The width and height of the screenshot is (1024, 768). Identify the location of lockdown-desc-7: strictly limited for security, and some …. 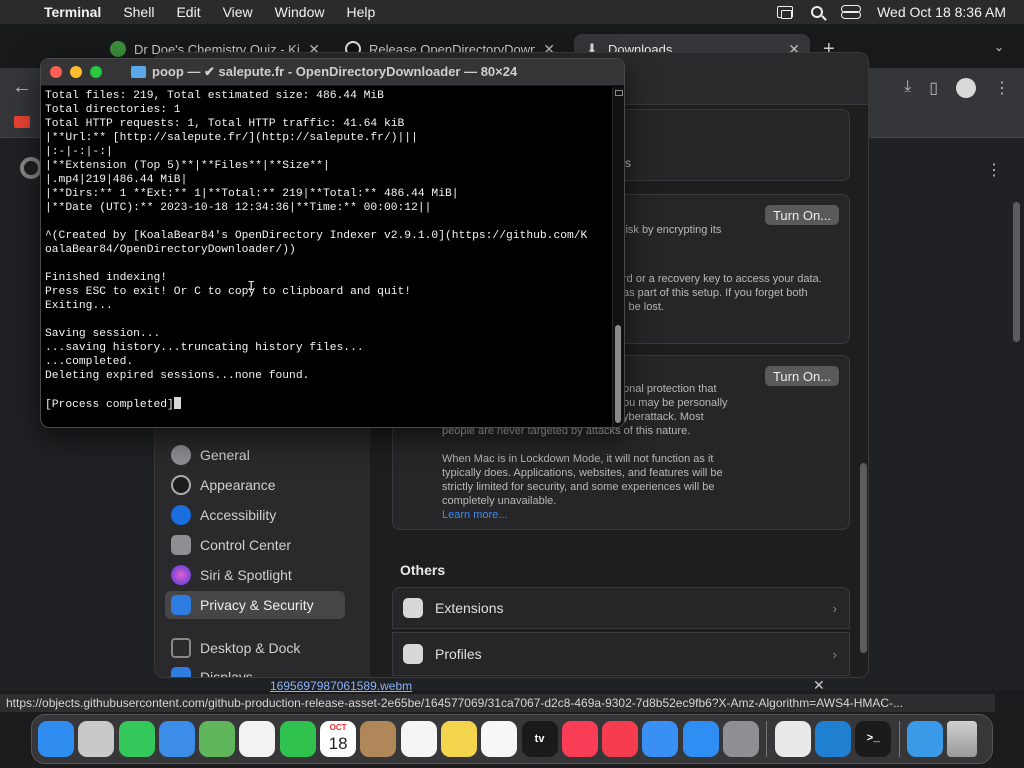
(578, 487).